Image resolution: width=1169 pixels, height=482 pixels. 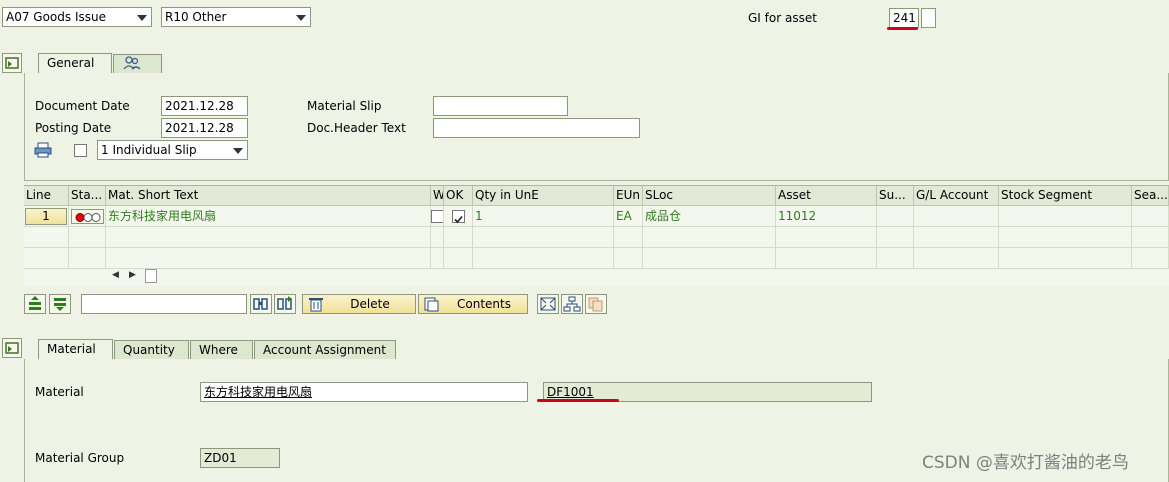 I want to click on stock-segment-cell, so click(x=1065, y=216).